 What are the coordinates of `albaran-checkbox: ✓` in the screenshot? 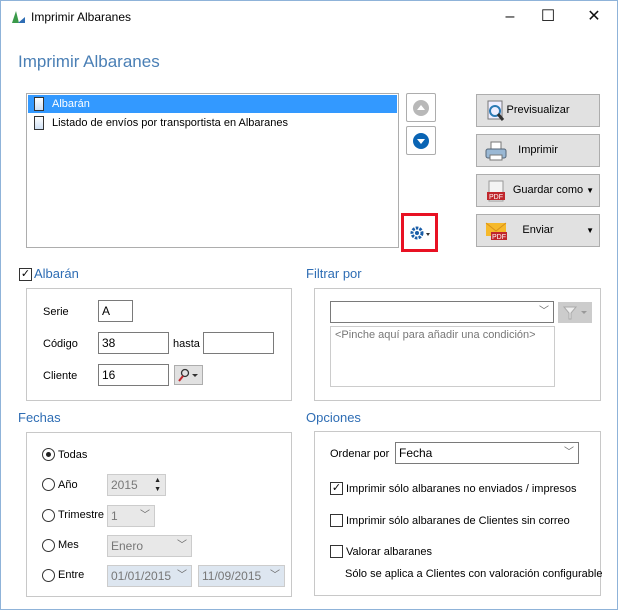 It's located at (25, 274).